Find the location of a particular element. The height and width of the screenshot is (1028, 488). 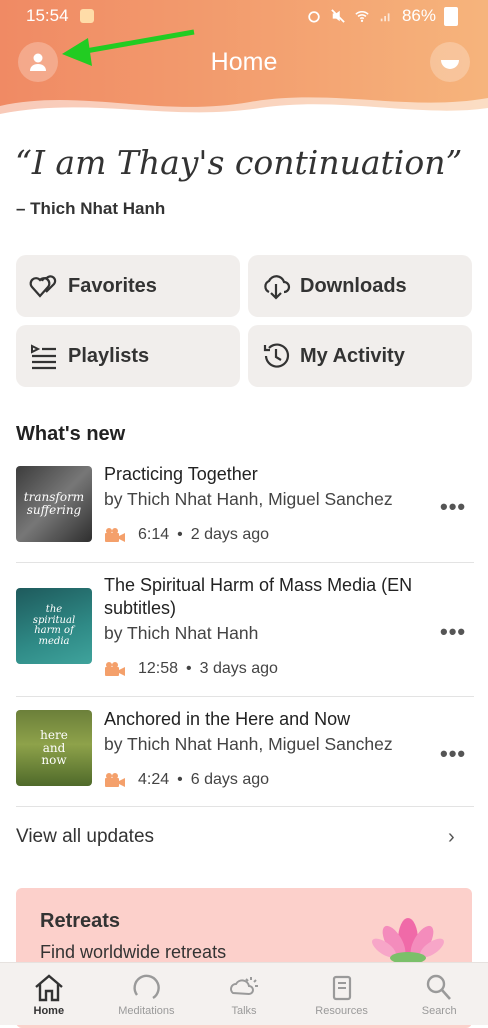

quote-text: “I am Thay's continuation” is located at coordinates (239, 162).